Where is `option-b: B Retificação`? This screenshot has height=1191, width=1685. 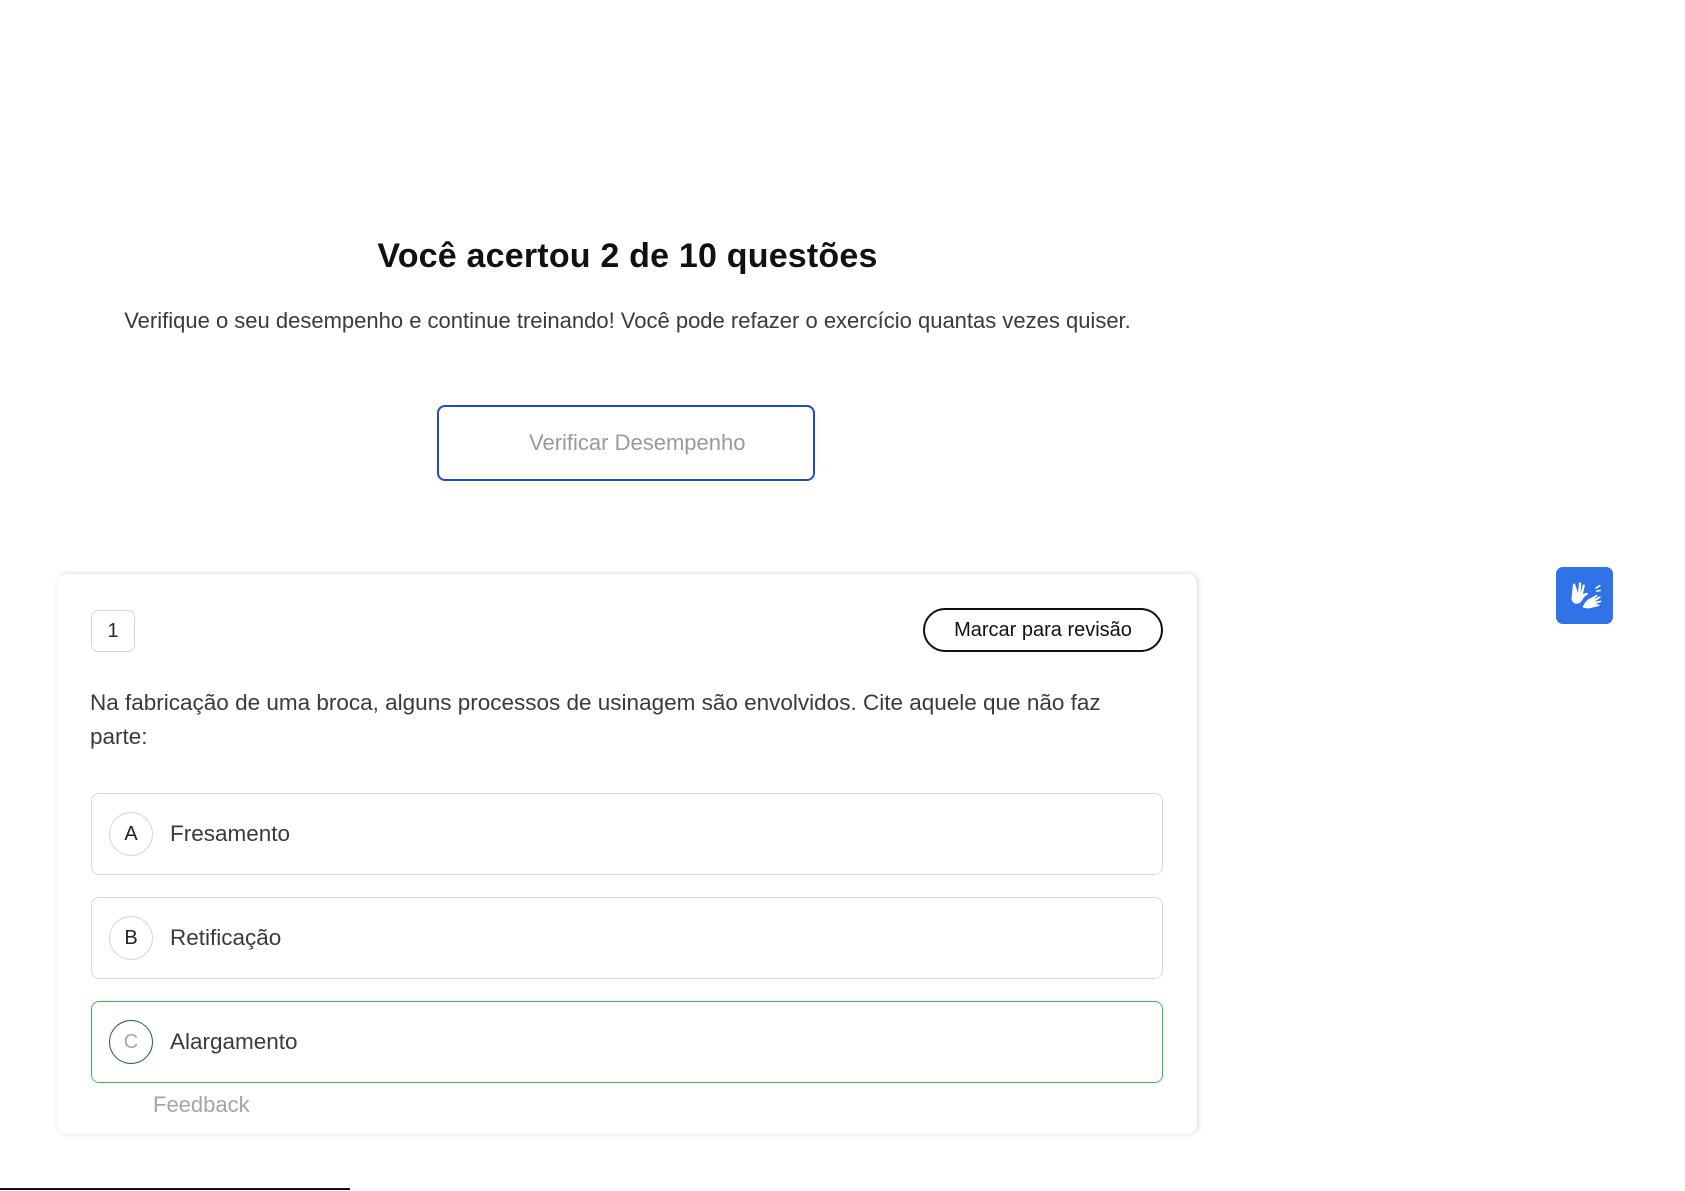 option-b: B Retificação is located at coordinates (627, 938).